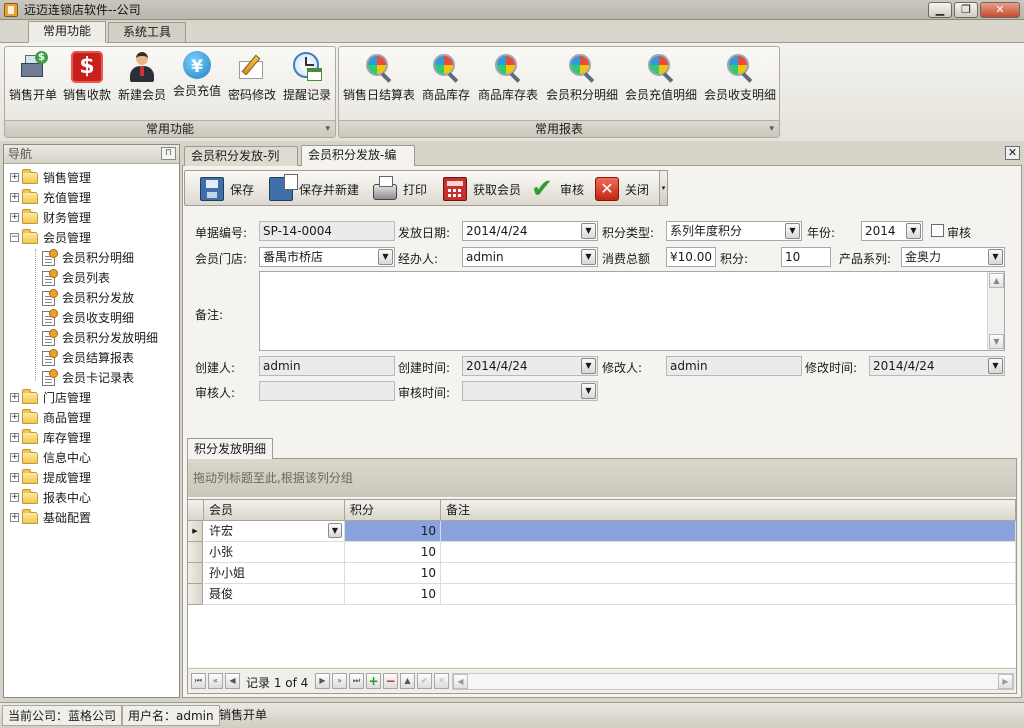 This screenshot has width=1024, height=728. I want to click on next-record-icon: ▶, so click(322, 681).